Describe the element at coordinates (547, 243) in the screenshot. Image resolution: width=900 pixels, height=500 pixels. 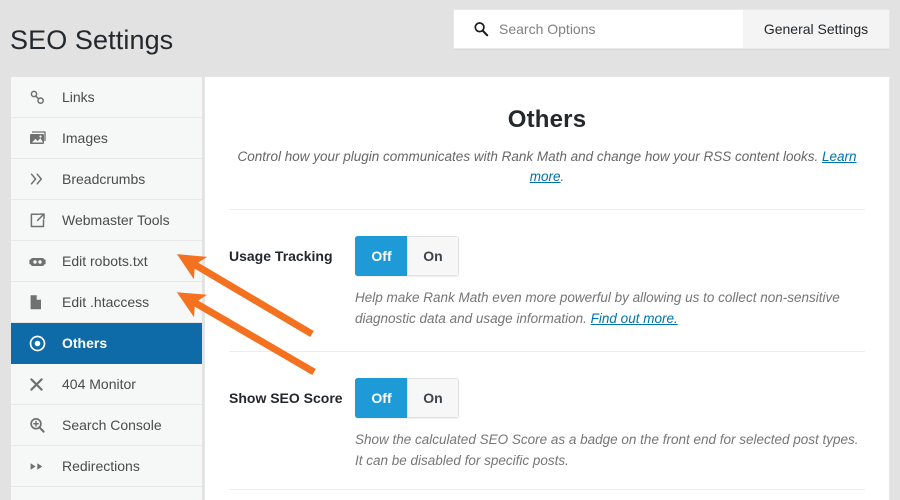
I see `setting-row-usage-tracking: Usage Tracking Off On` at that location.